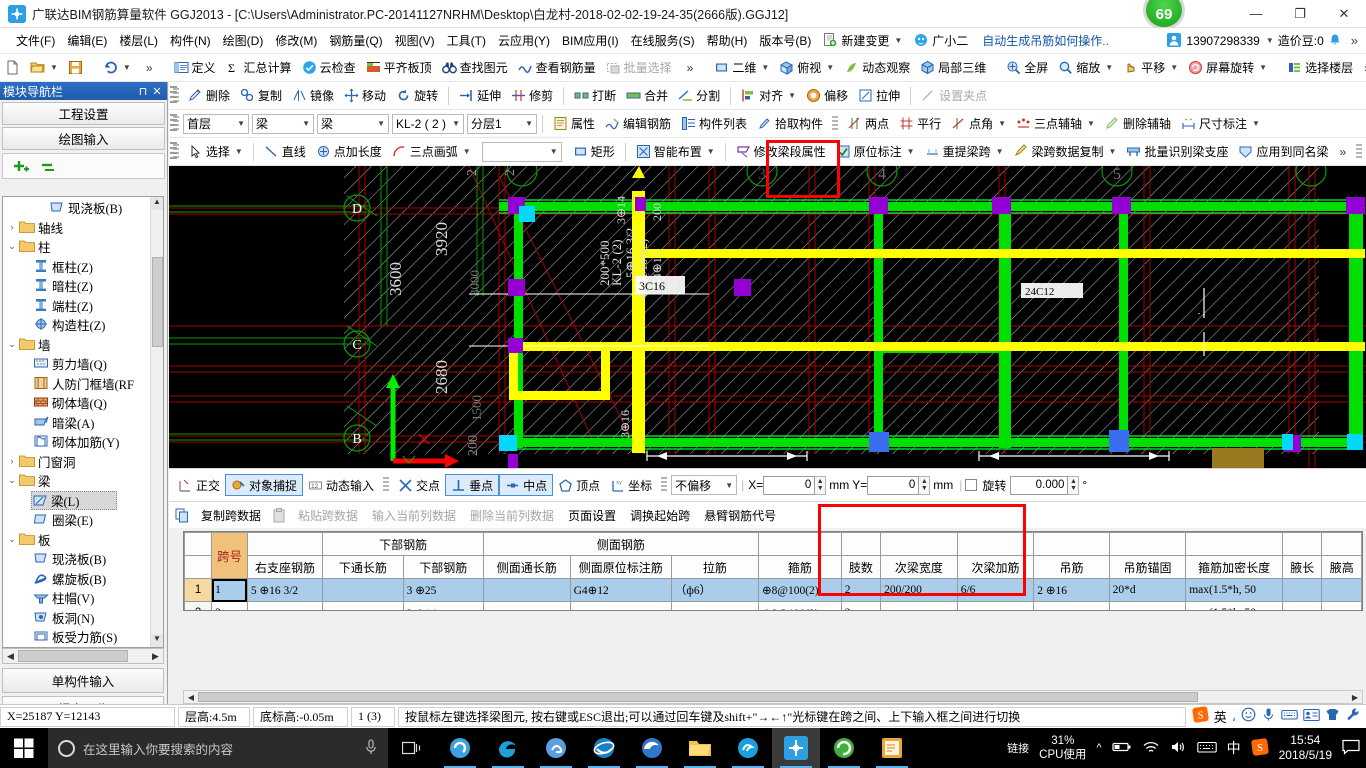  Describe the element at coordinates (660, 515) in the screenshot. I see `swap-start-span-tbtn: 调换起始跨` at that location.